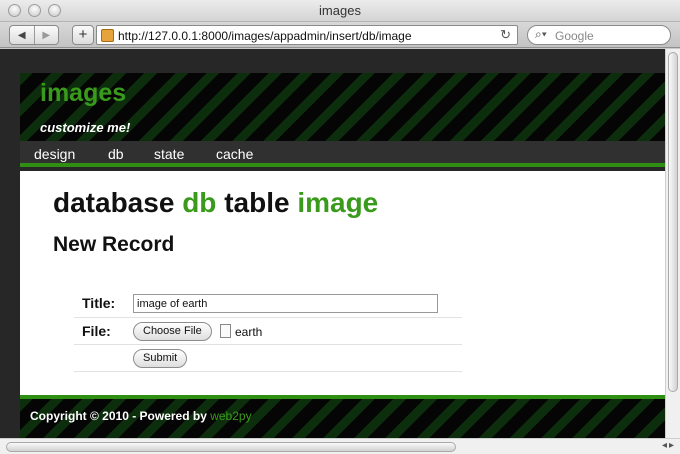  What do you see at coordinates (46, 35) in the screenshot?
I see `forward-button: ▶` at bounding box center [46, 35].